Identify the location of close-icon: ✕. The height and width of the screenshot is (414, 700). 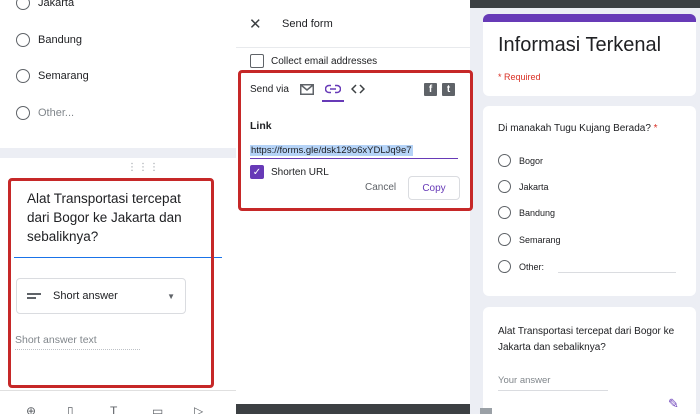
(255, 24).